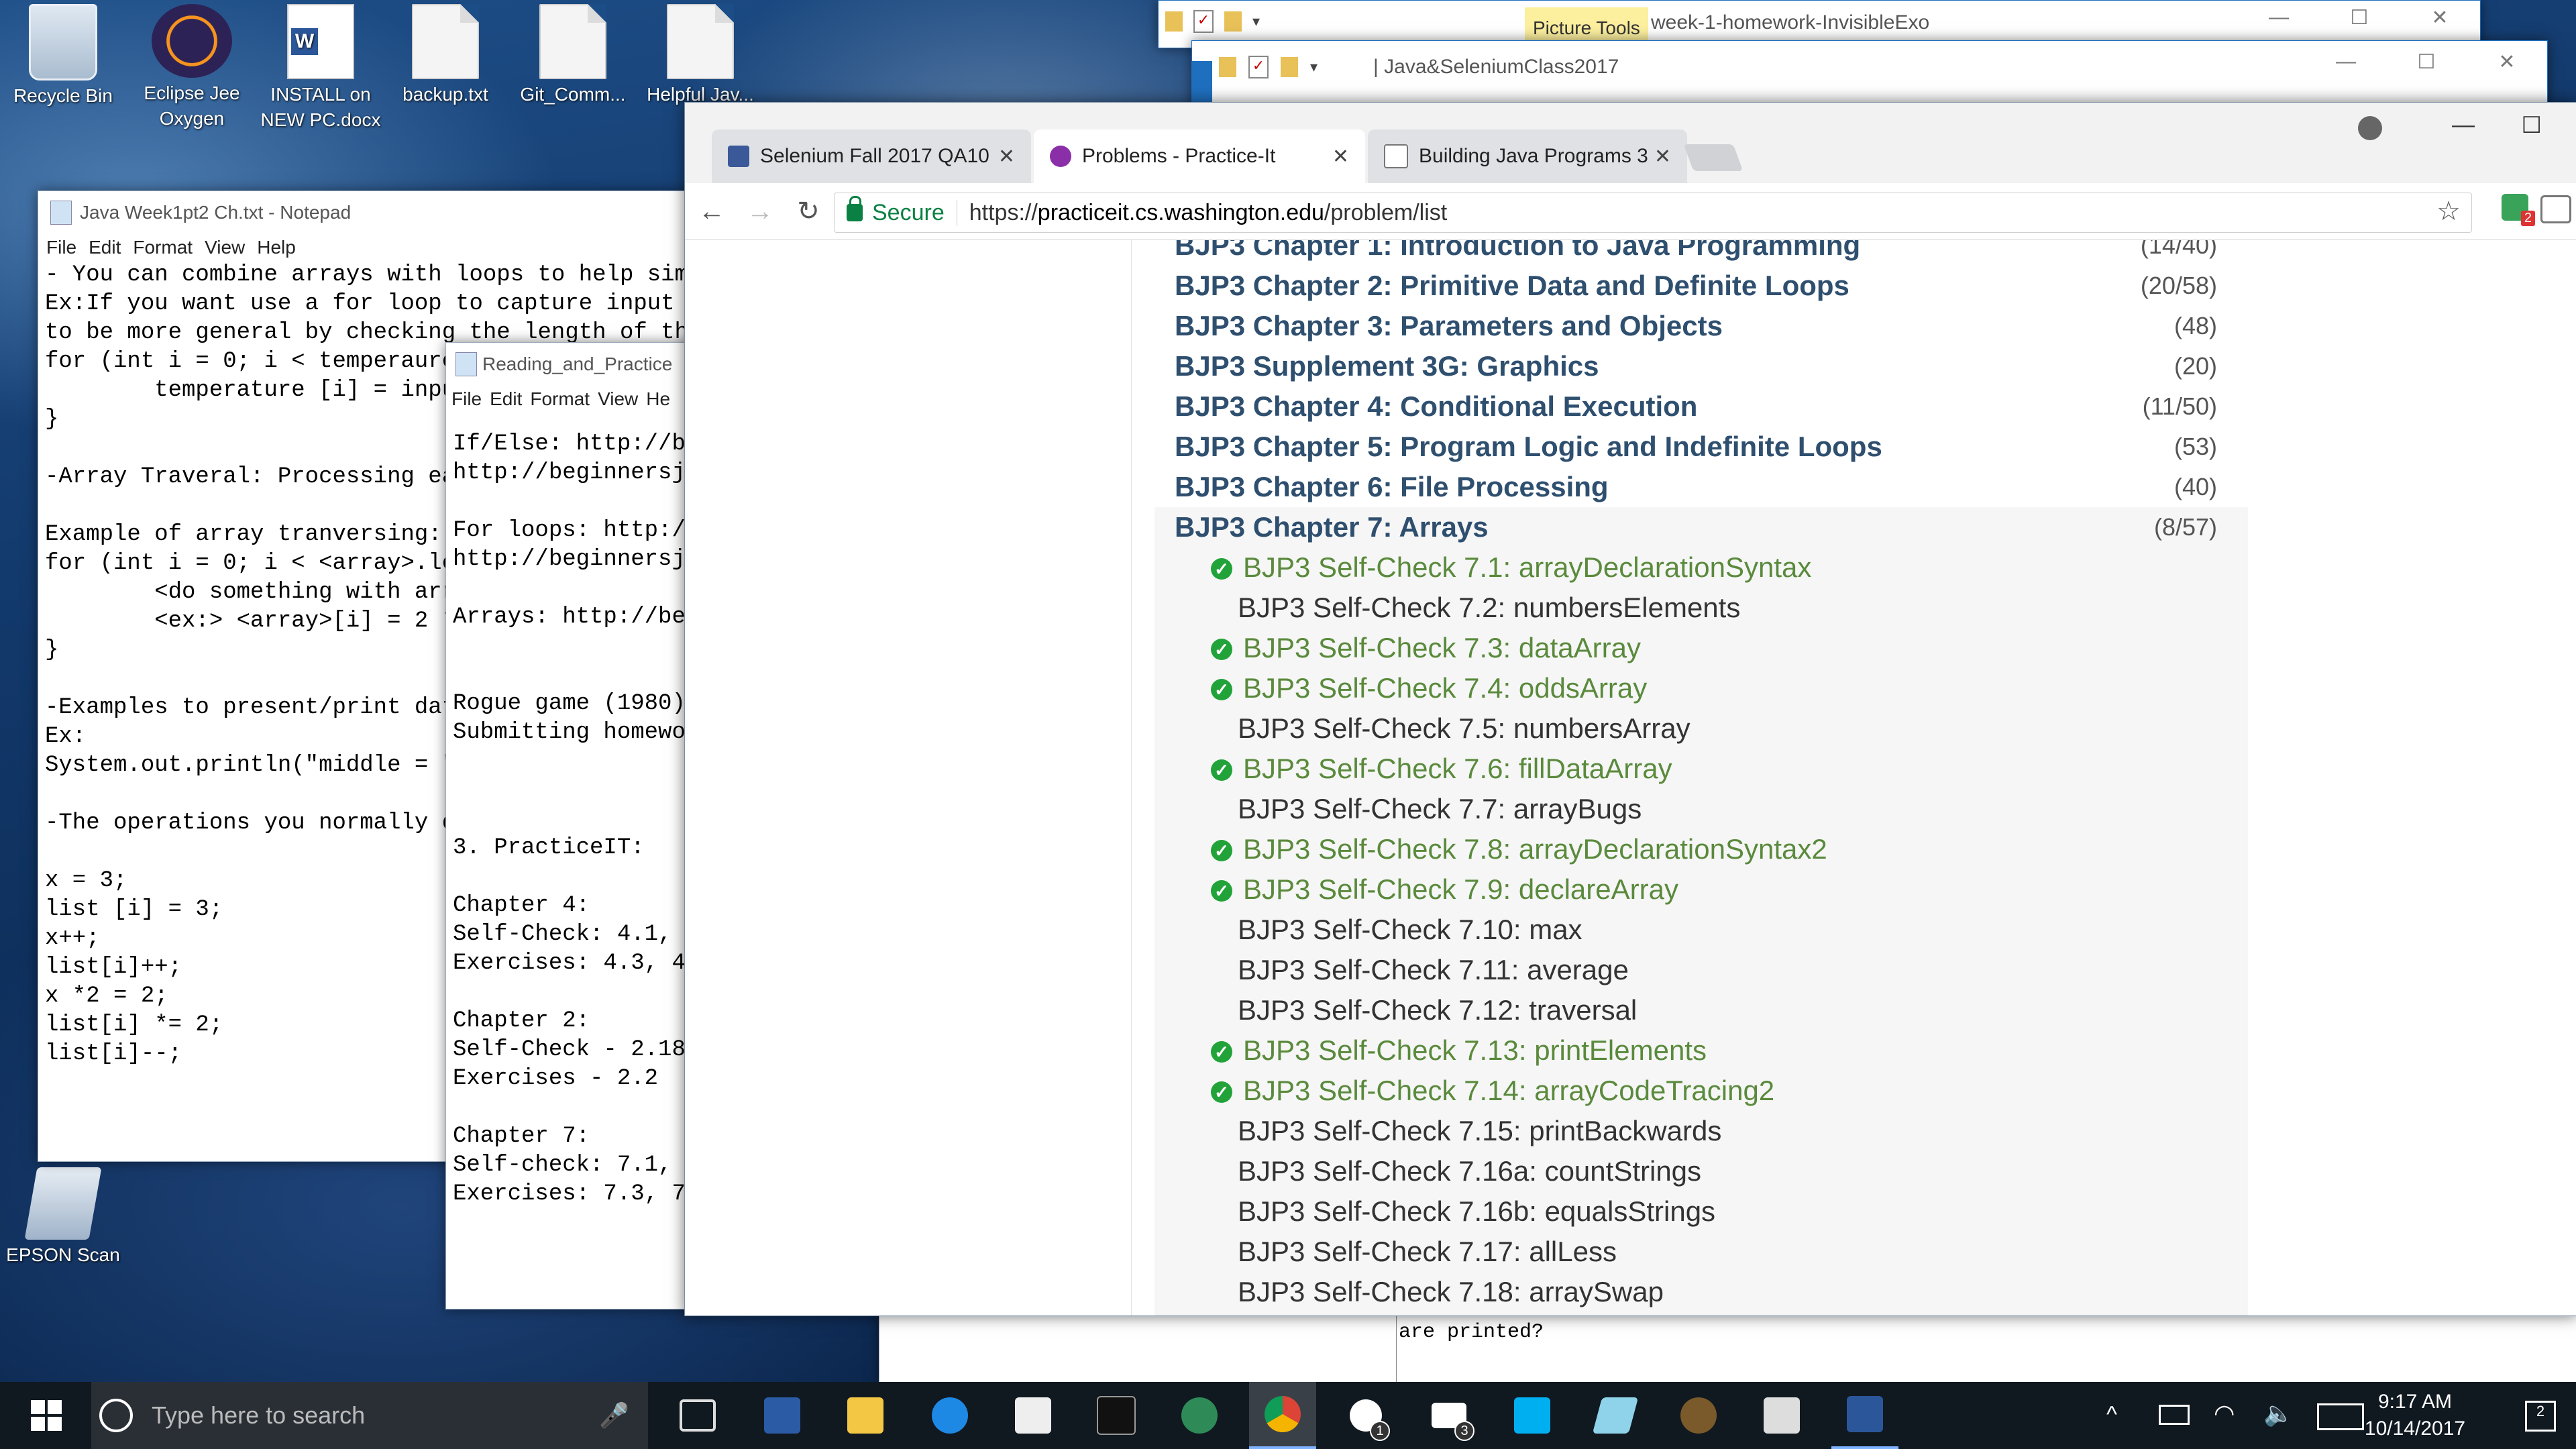 The width and height of the screenshot is (2576, 1449). What do you see at coordinates (369, 1415) in the screenshot?
I see `taskbar-search: Type here to search 🎤` at bounding box center [369, 1415].